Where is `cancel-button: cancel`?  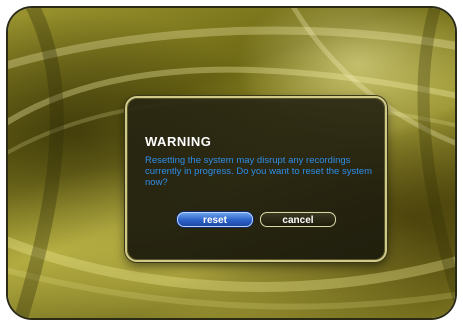 cancel-button: cancel is located at coordinates (298, 219).